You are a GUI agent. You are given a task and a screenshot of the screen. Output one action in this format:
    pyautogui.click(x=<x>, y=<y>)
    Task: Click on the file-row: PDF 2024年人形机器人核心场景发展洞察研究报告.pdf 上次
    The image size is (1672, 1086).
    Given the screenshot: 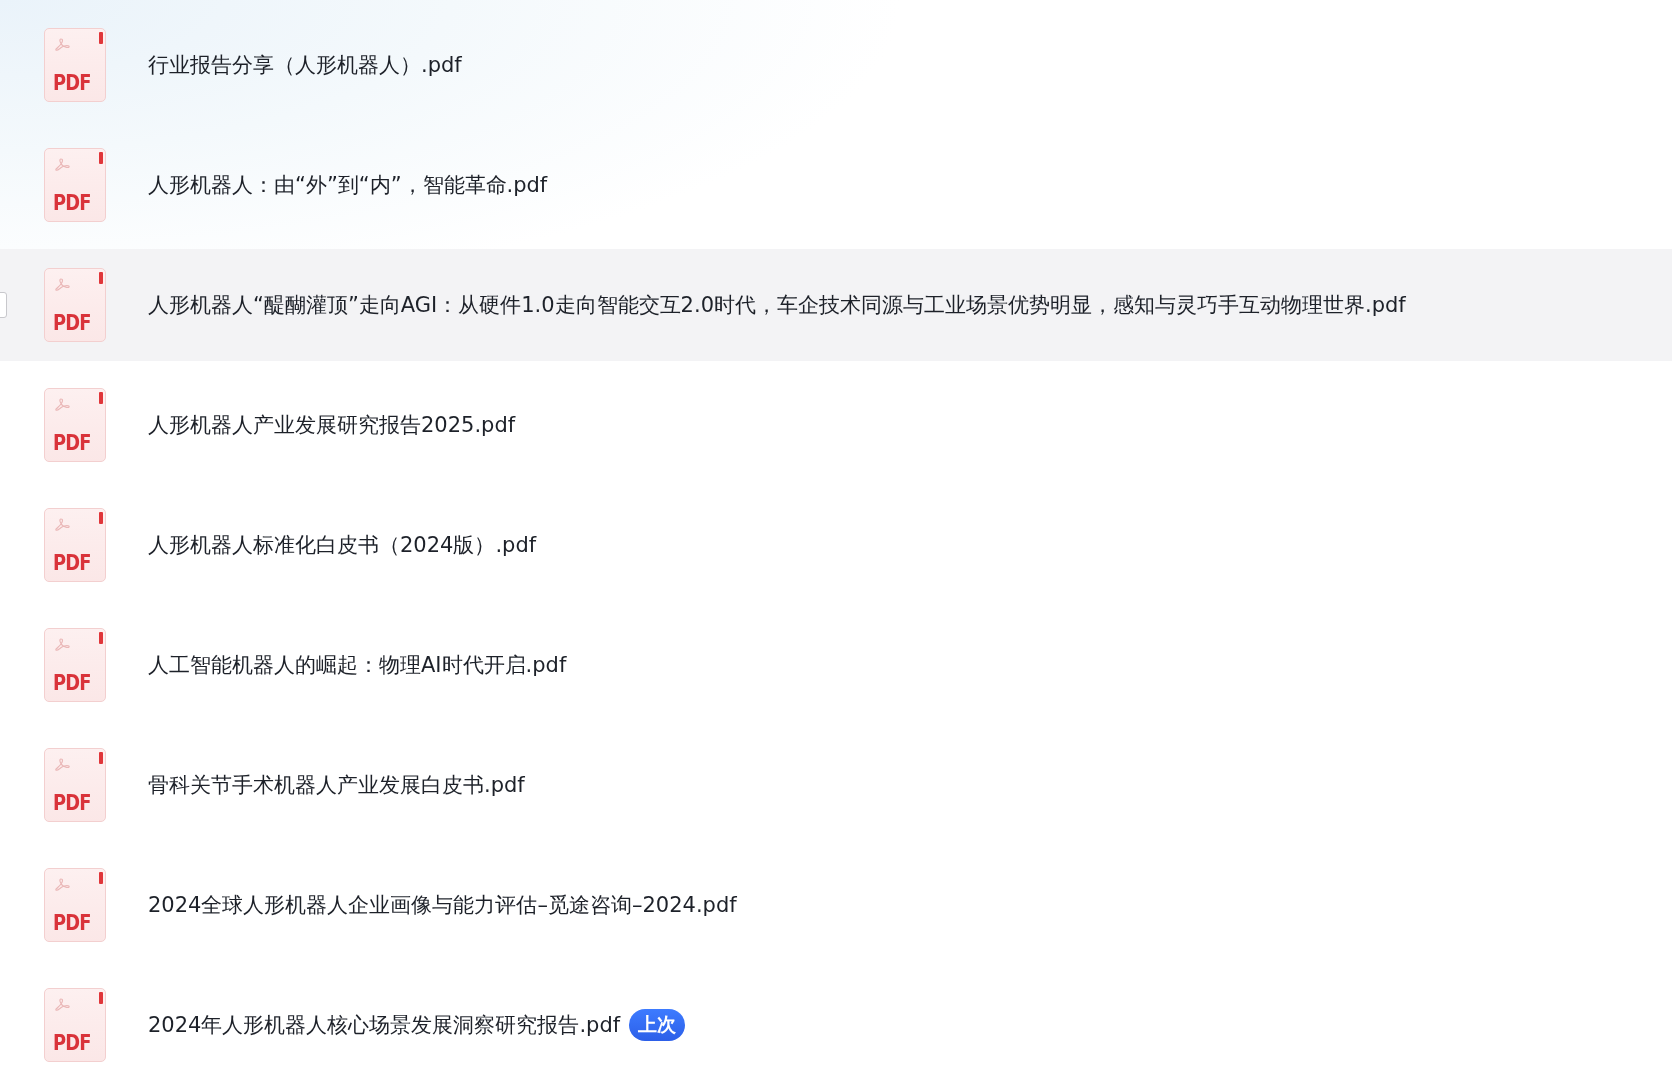 What is the action you would take?
    pyautogui.click(x=836, y=1025)
    